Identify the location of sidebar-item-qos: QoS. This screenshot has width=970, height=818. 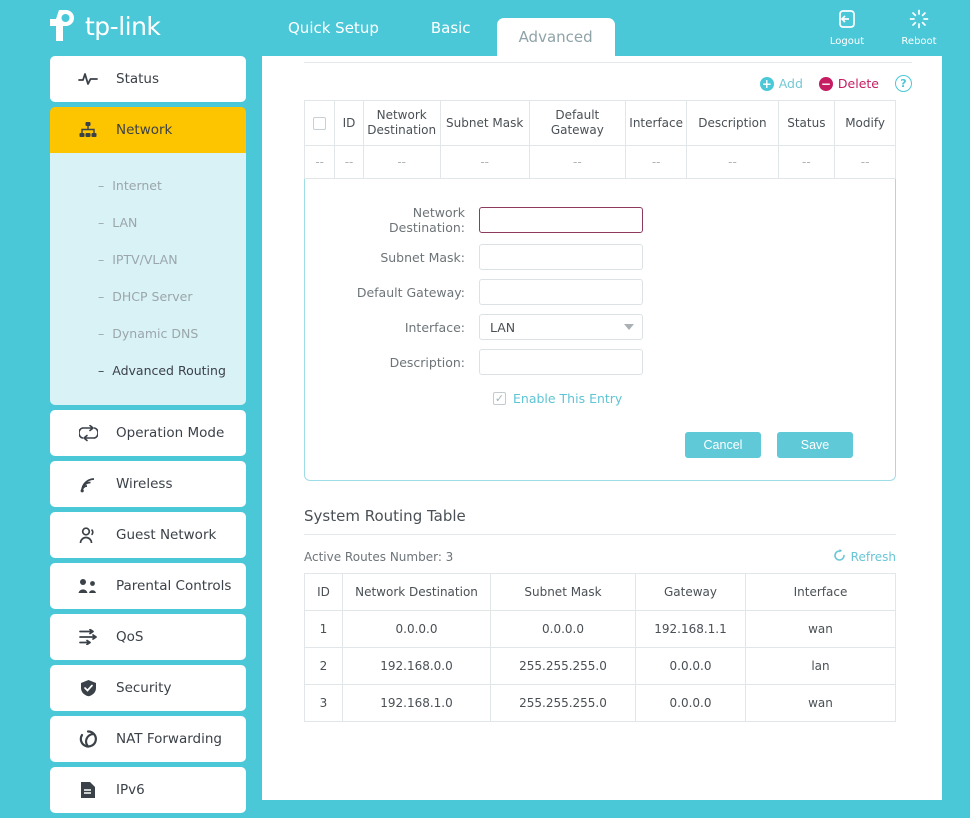
(148, 637).